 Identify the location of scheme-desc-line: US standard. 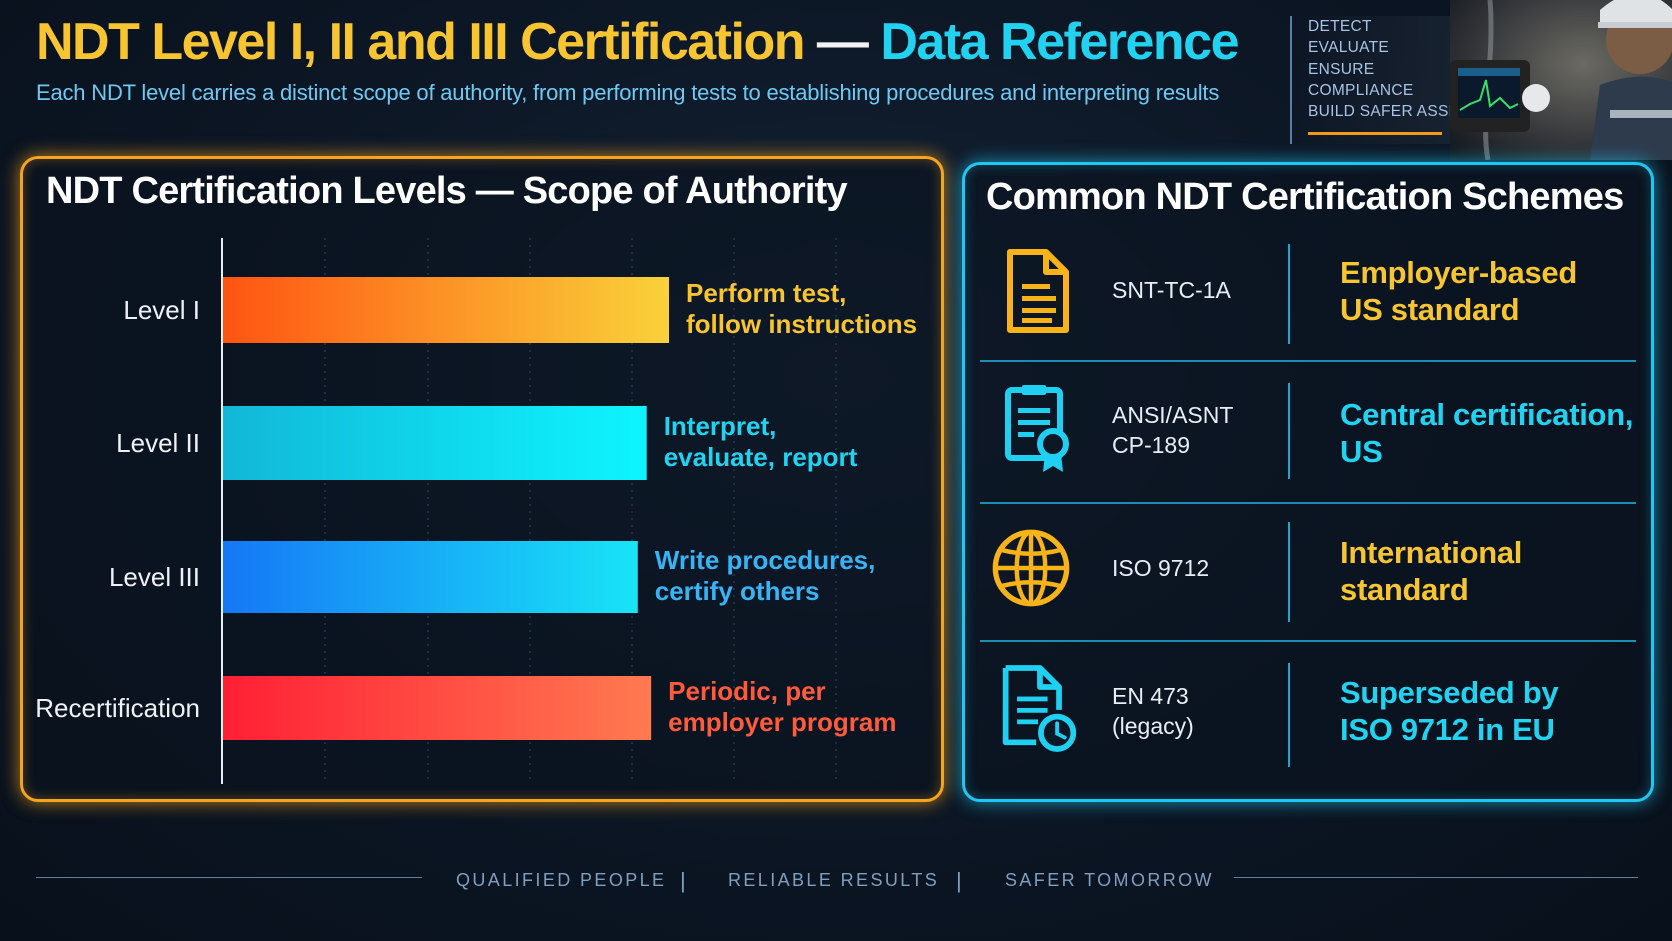
(1430, 309).